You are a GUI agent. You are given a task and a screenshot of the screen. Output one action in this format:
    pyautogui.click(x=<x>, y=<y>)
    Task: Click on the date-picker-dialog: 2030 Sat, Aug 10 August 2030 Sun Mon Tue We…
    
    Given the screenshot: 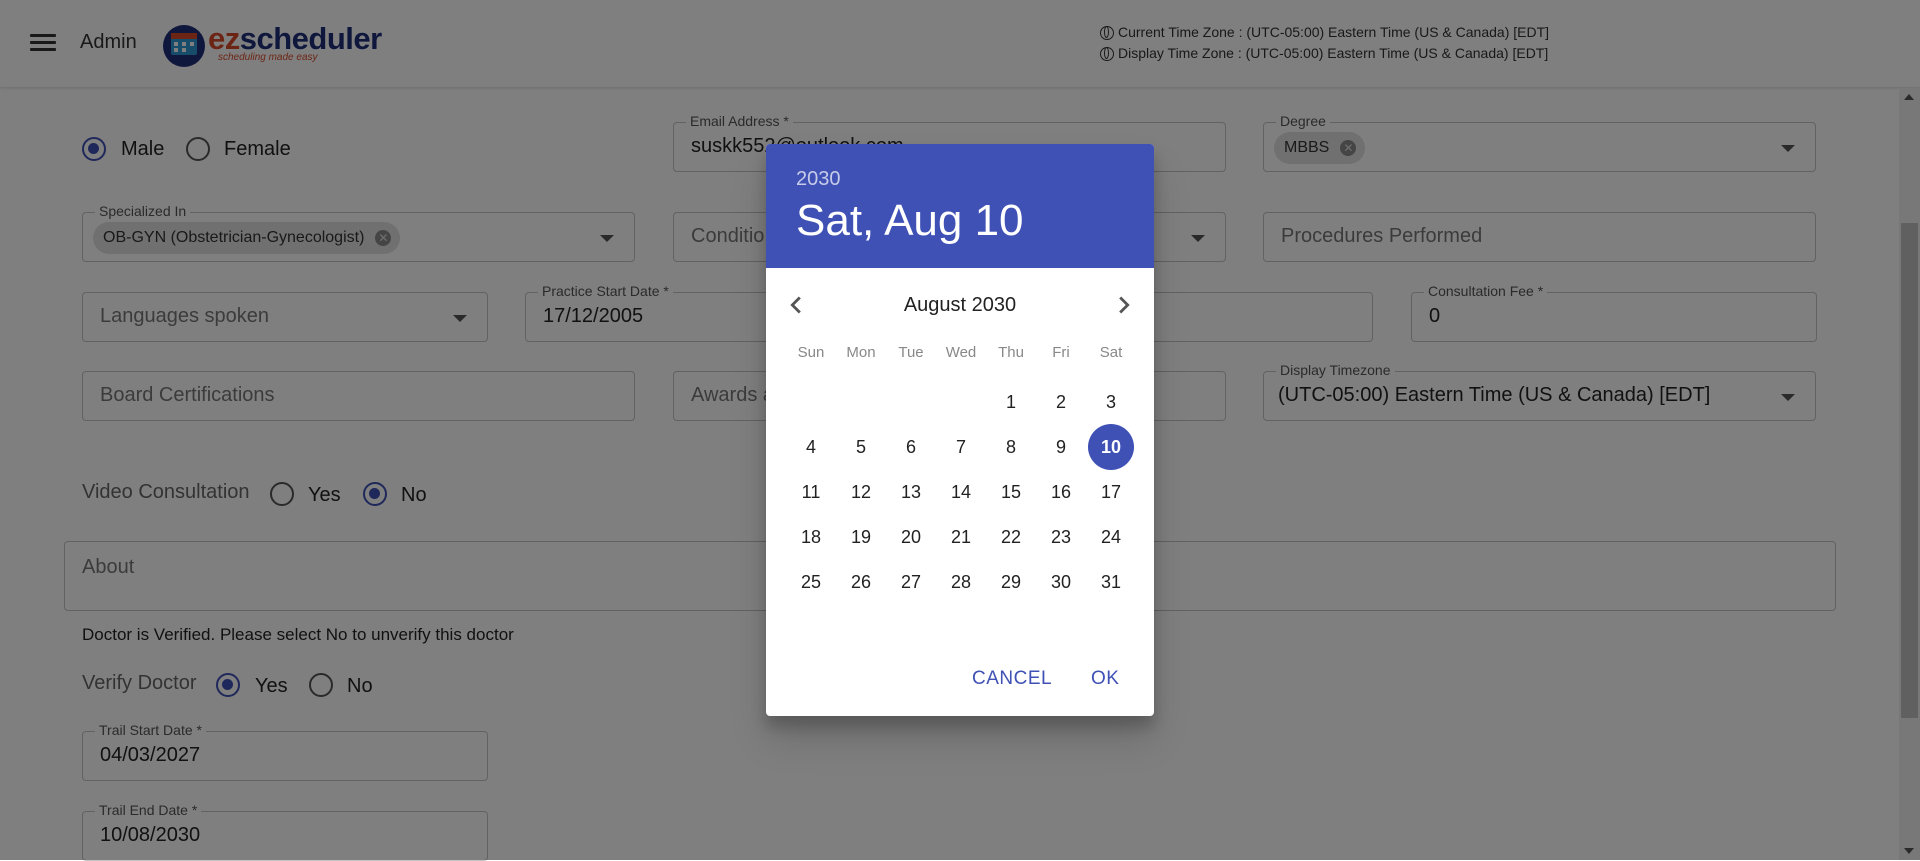 What is the action you would take?
    pyautogui.click(x=960, y=430)
    